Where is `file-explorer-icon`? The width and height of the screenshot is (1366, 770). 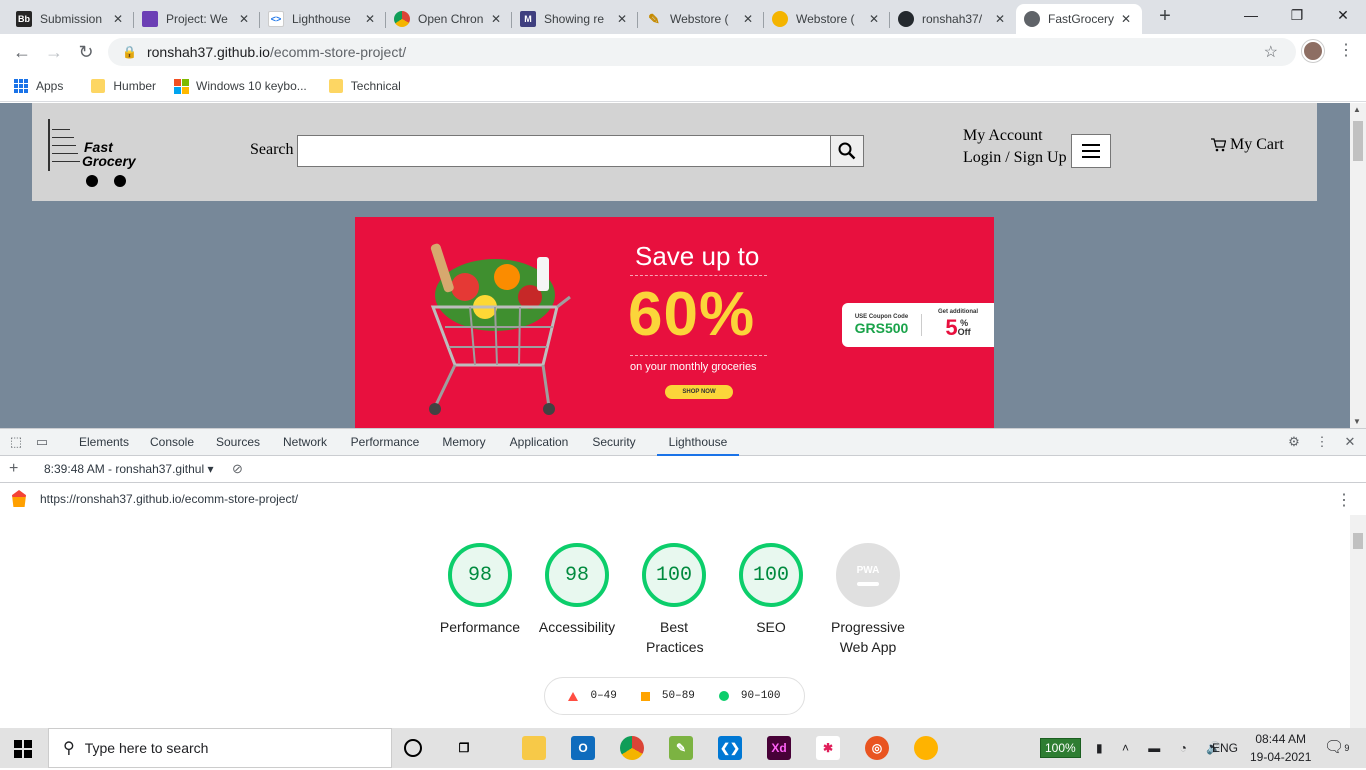 file-explorer-icon is located at coordinates (534, 748).